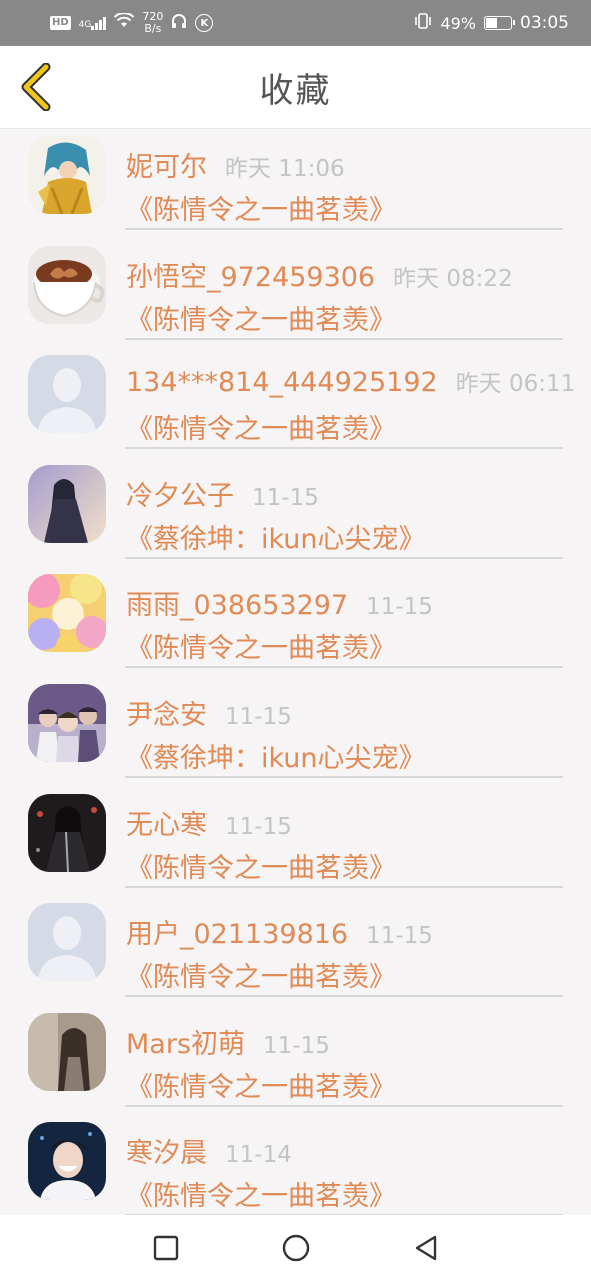 Image resolution: width=591 pixels, height=1280 pixels. Describe the element at coordinates (453, 278) in the screenshot. I see `timestamp: 昨天 08:22` at that location.